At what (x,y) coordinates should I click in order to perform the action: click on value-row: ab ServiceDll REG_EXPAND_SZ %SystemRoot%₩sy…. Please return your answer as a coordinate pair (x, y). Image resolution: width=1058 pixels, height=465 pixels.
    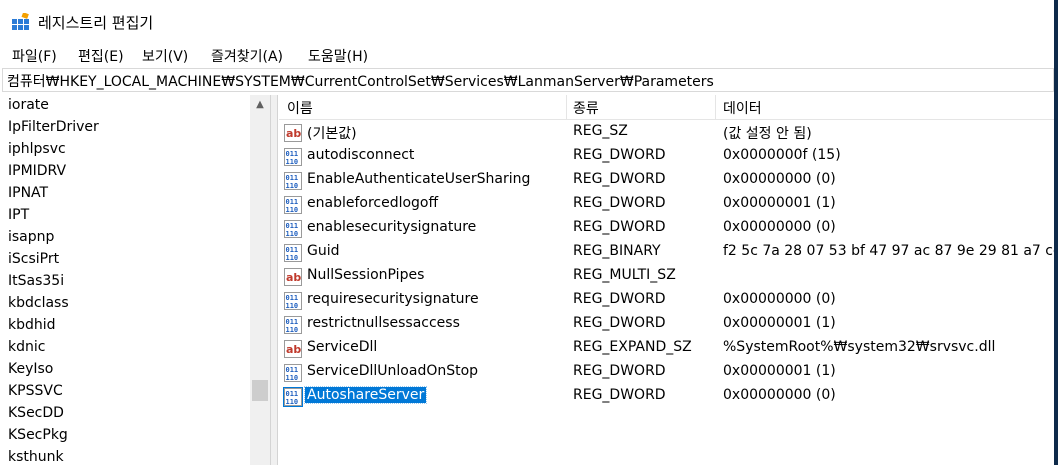
    Looking at the image, I should click on (666, 349).